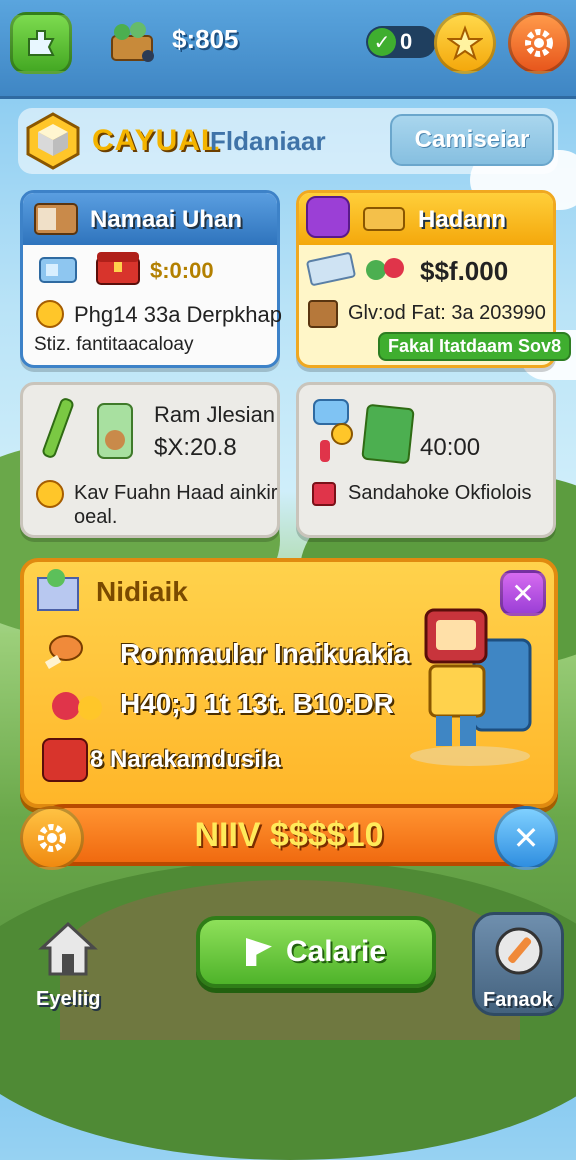 The image size is (576, 1160). I want to click on nav-edit-label: Fanaok, so click(518, 1000).